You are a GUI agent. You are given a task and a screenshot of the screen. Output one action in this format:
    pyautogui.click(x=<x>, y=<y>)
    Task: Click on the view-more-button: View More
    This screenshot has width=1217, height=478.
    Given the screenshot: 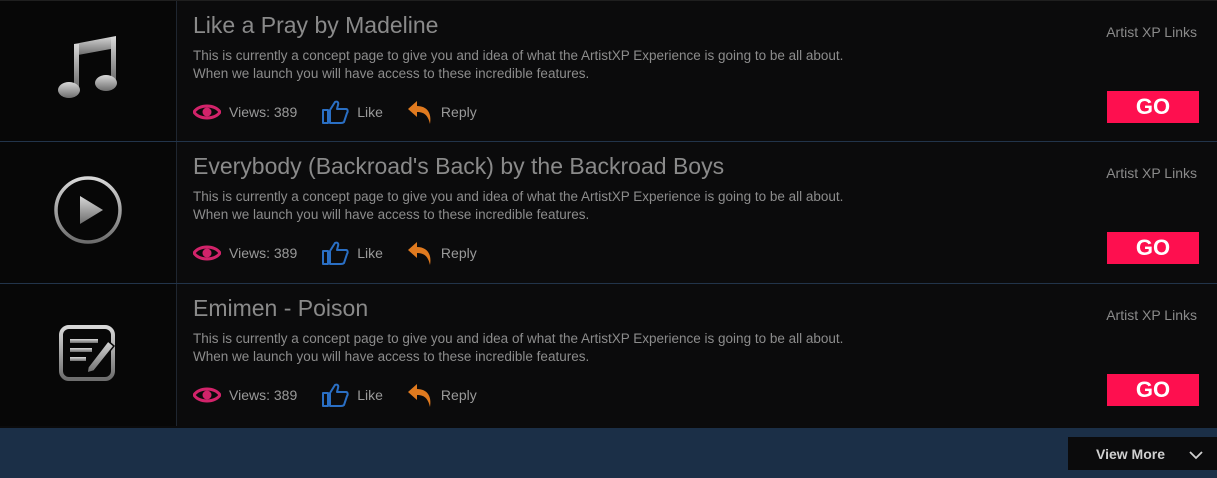 What is the action you would take?
    pyautogui.click(x=1142, y=453)
    